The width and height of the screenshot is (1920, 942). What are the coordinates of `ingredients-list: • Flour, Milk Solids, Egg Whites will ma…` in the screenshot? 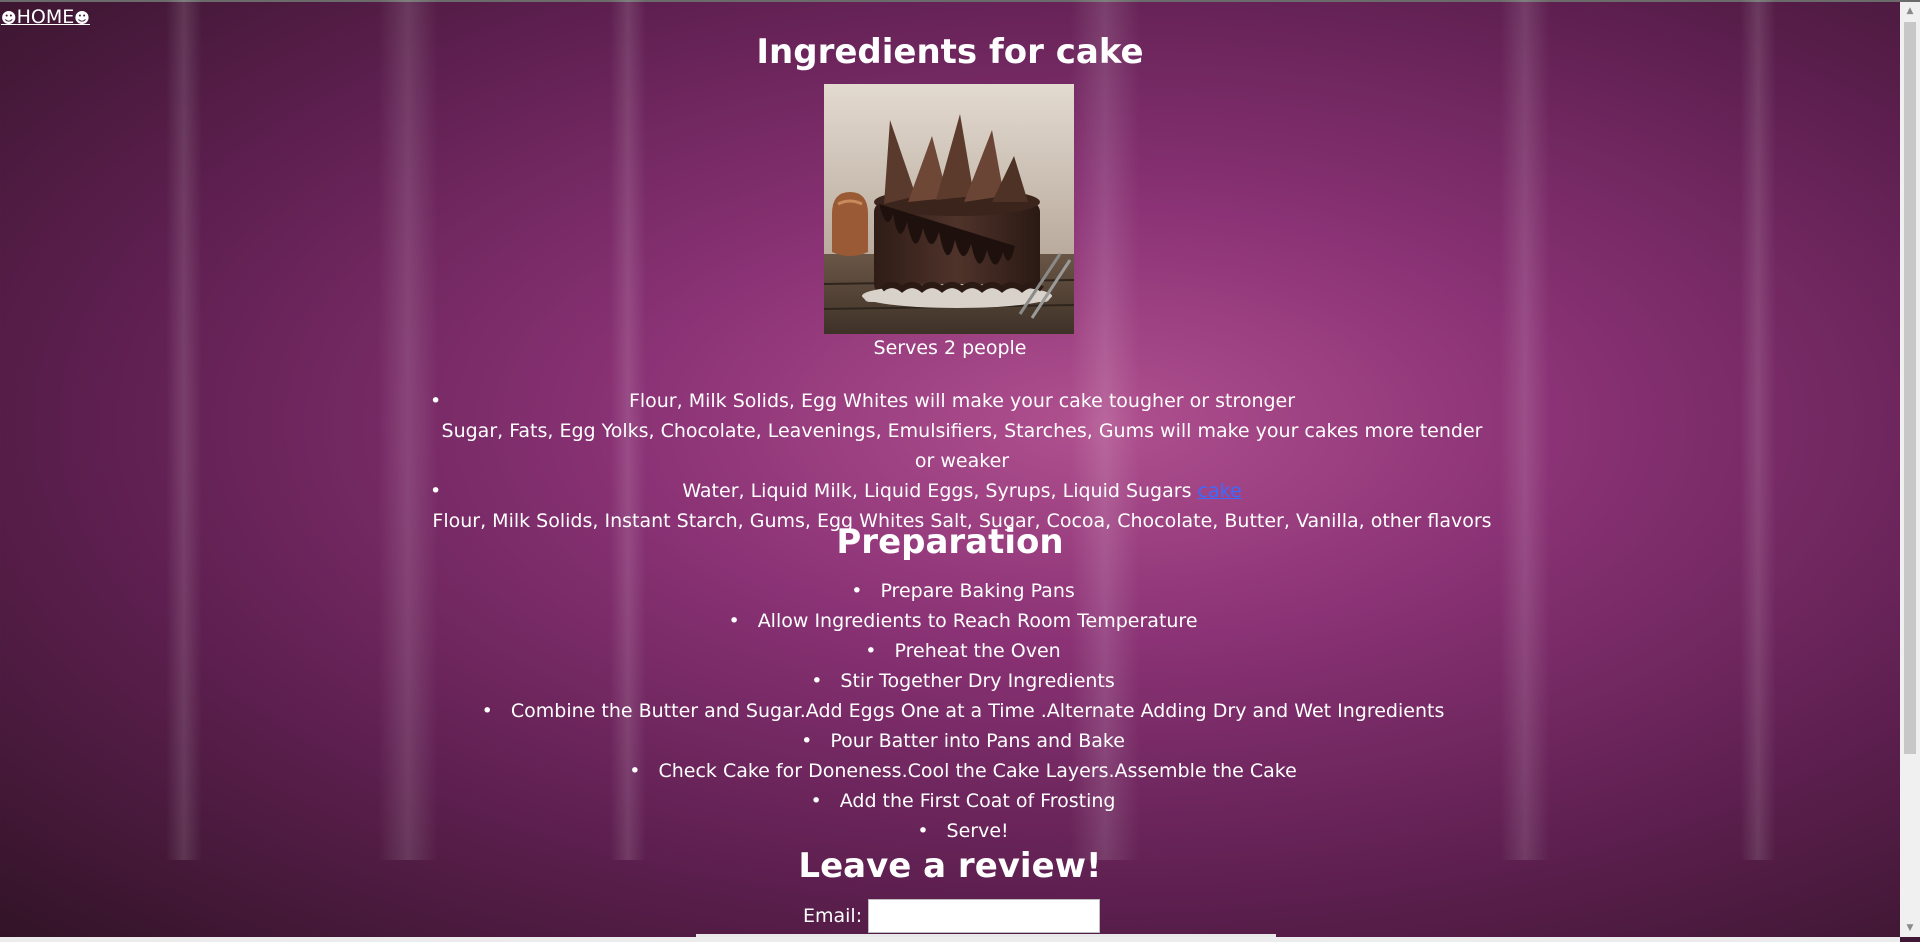 It's located at (962, 461).